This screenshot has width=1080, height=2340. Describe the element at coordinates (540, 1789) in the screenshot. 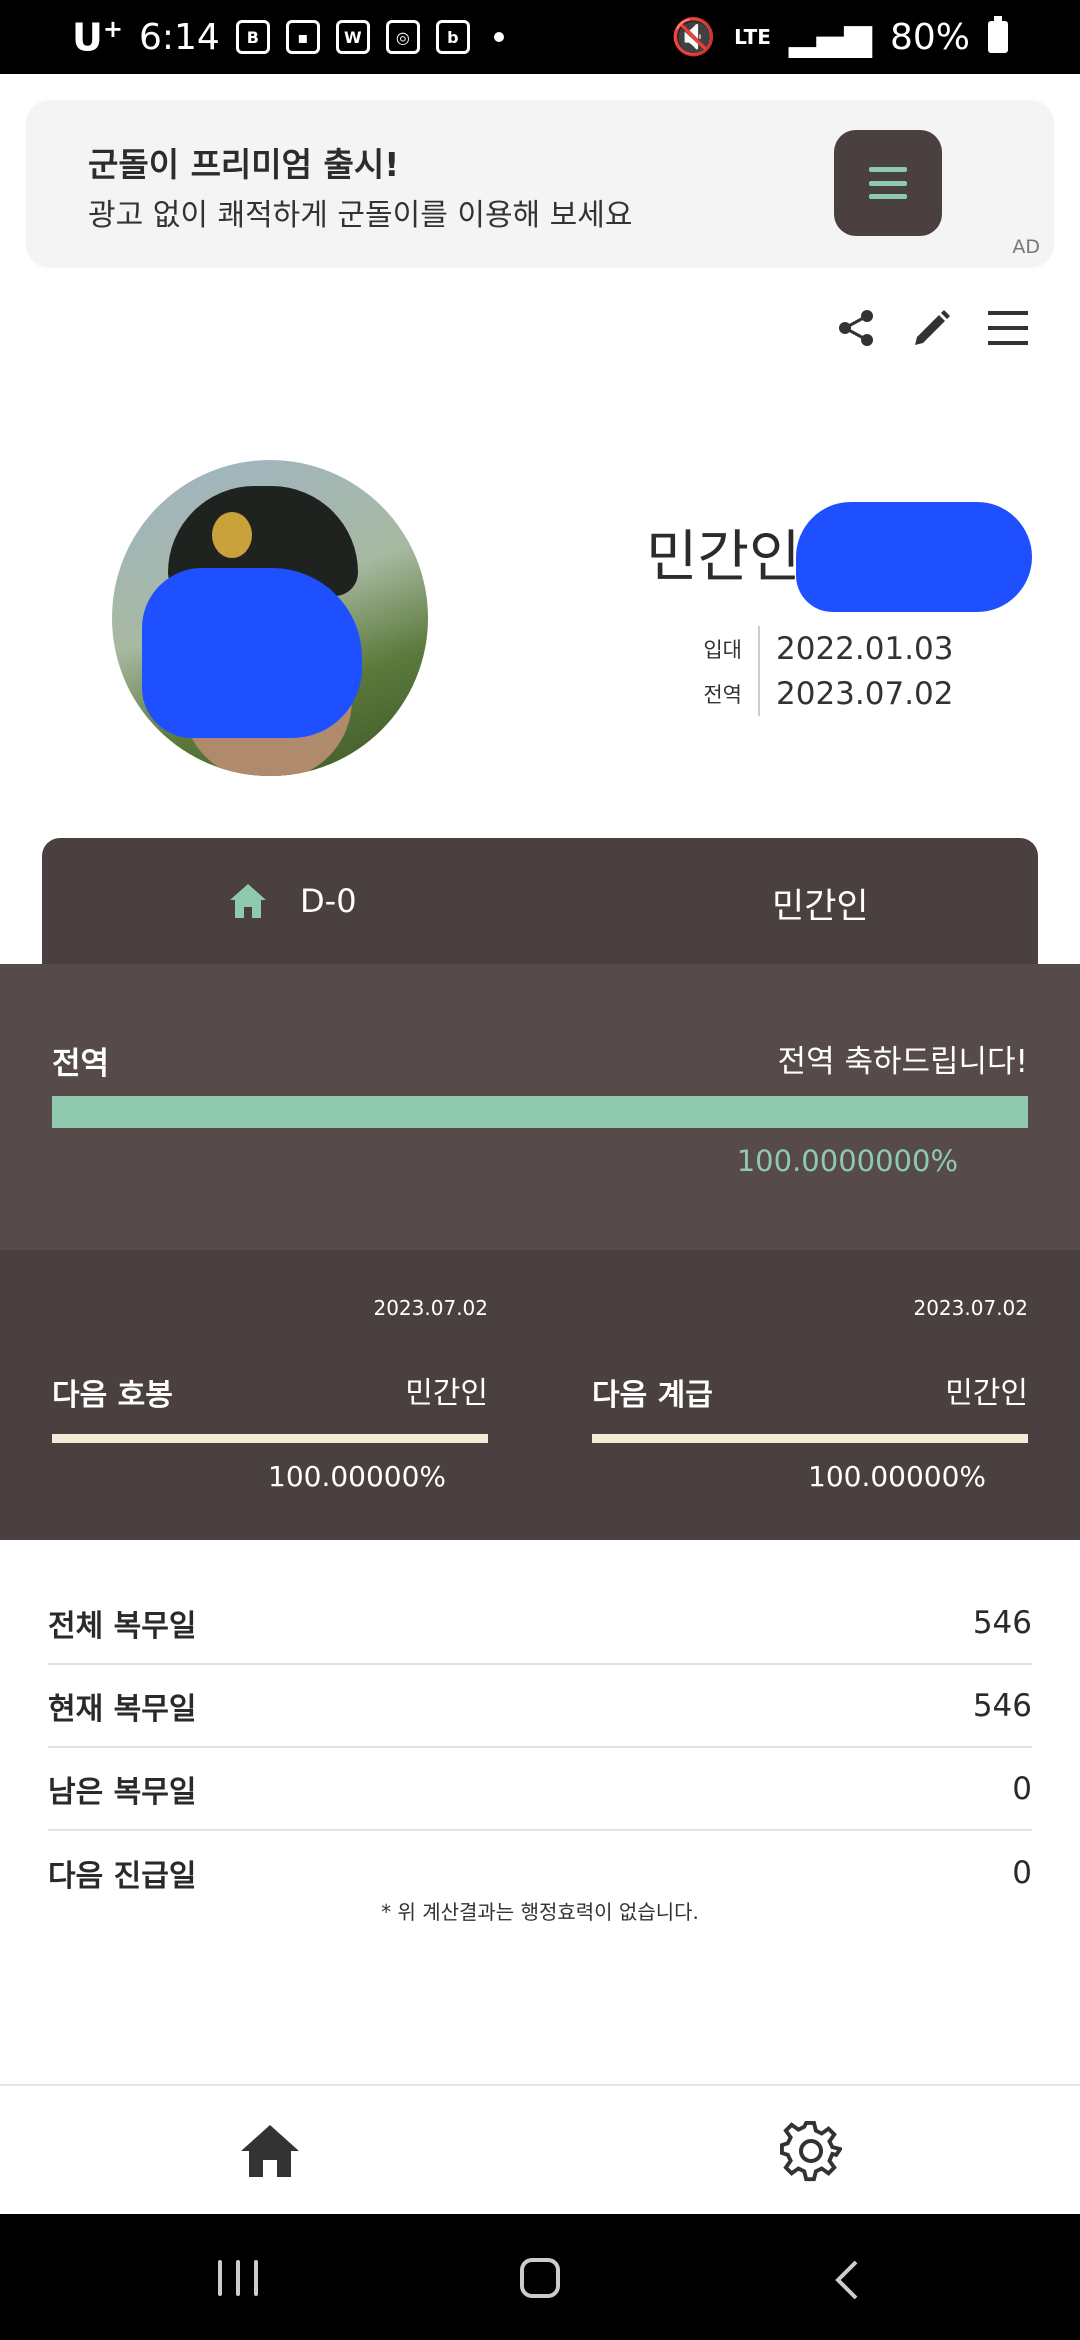

I see `table-row: 남은 복무일 0` at that location.